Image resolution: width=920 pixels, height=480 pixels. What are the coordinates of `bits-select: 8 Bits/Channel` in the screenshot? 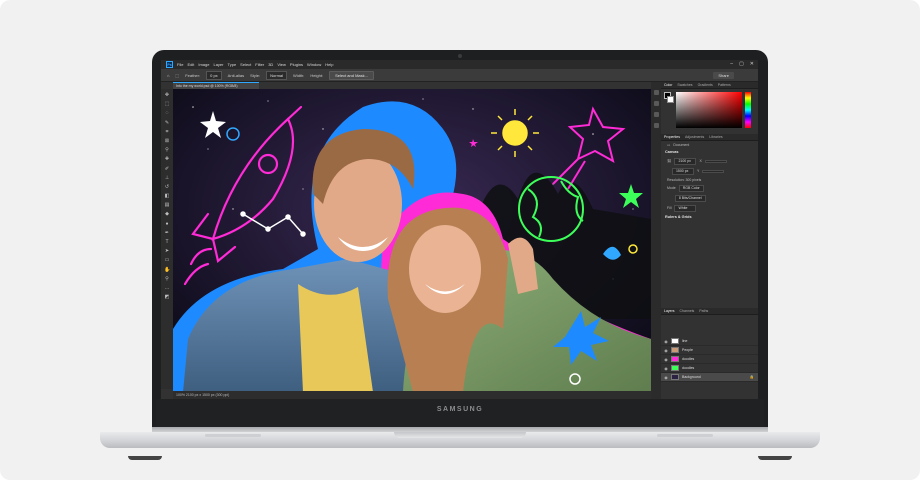 It's located at (690, 198).